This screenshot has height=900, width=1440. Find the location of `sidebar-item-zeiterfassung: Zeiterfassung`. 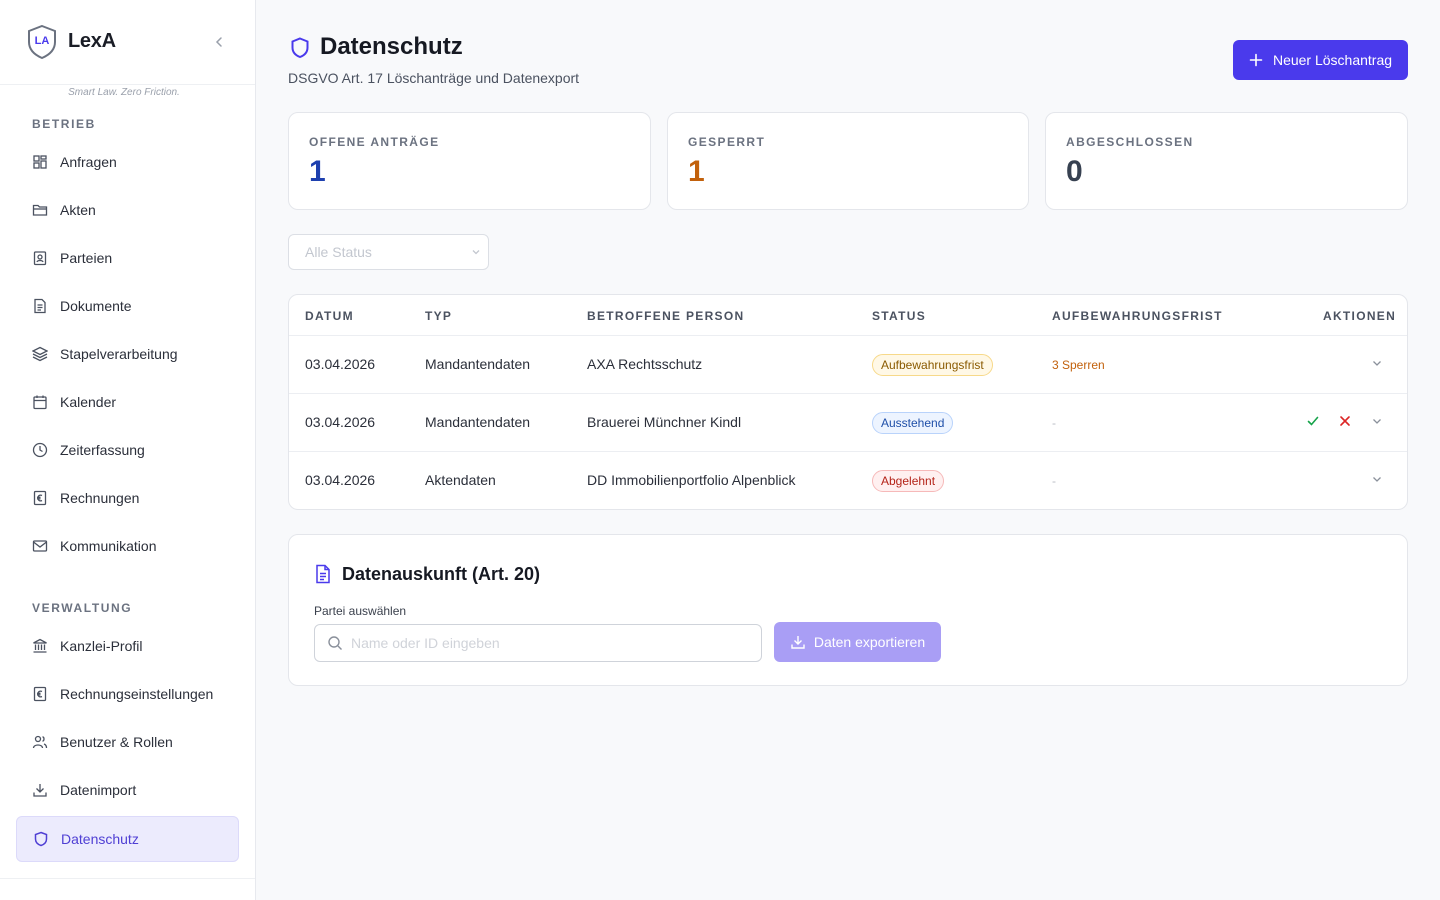

sidebar-item-zeiterfassung: Zeiterfassung is located at coordinates (127, 450).